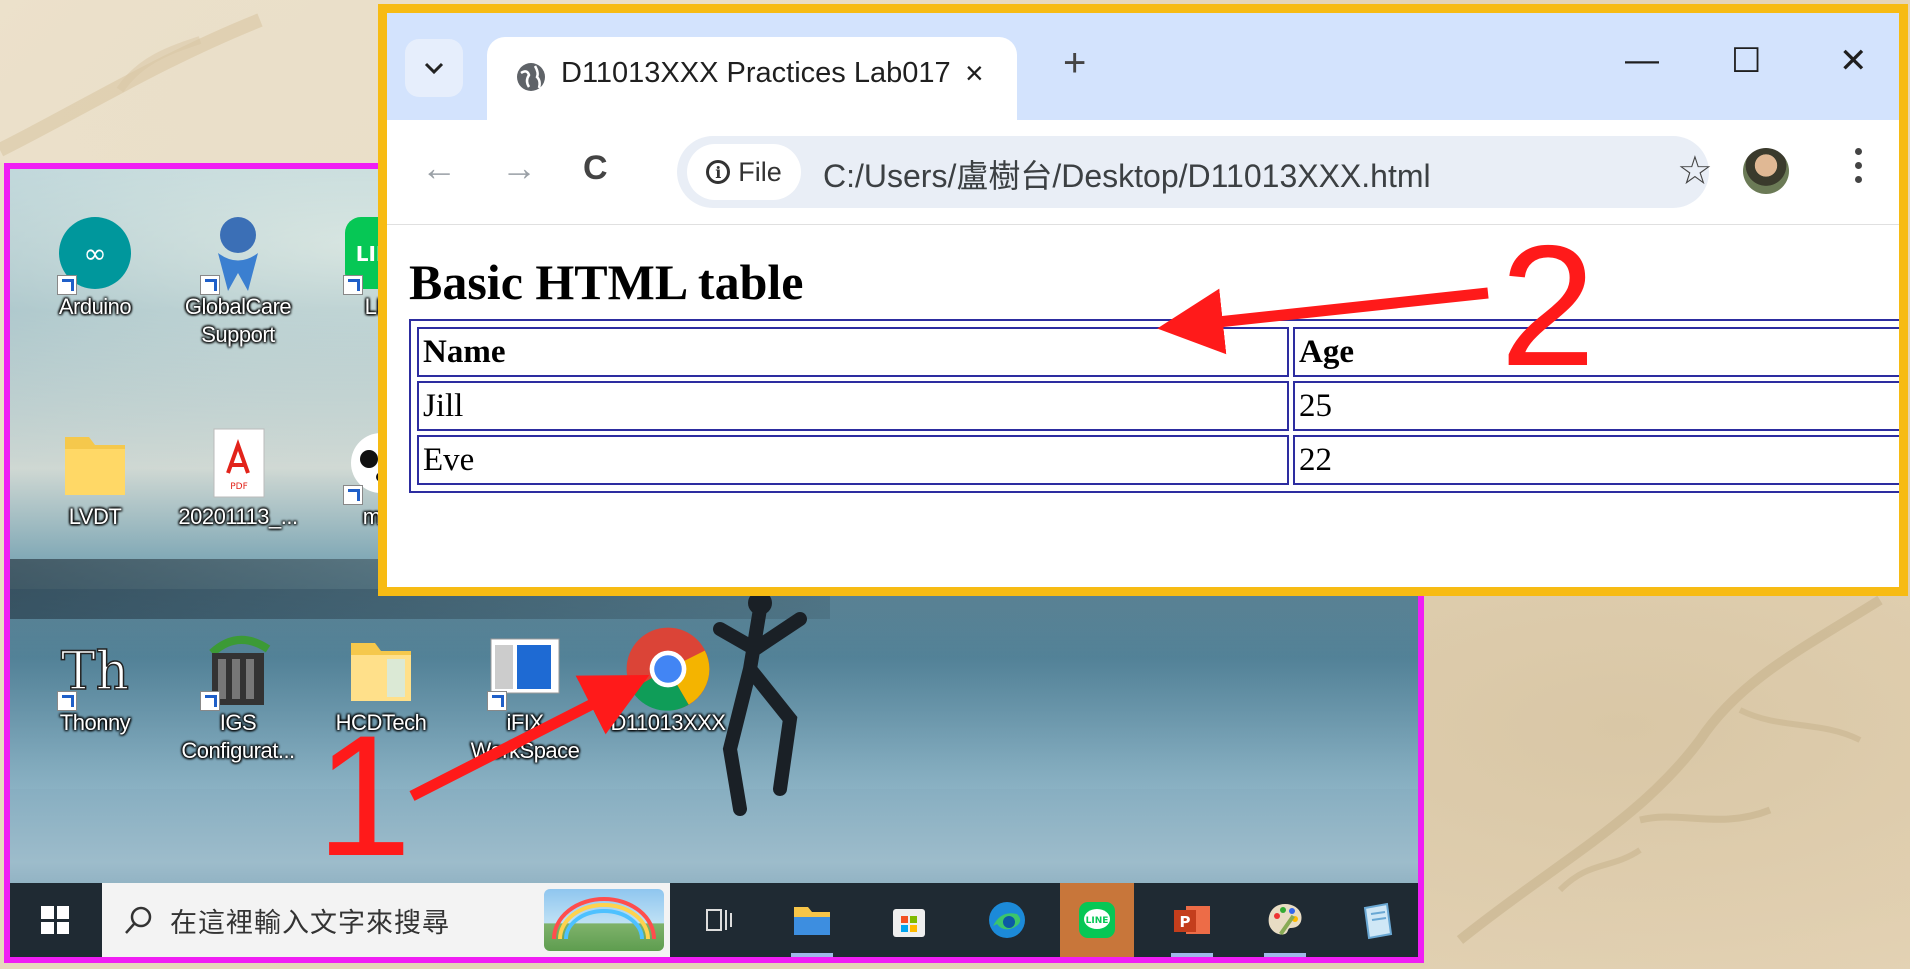 Image resolution: width=1910 pixels, height=969 pixels. What do you see at coordinates (1548, 306) in the screenshot?
I see `annotation-number-2: 2` at bounding box center [1548, 306].